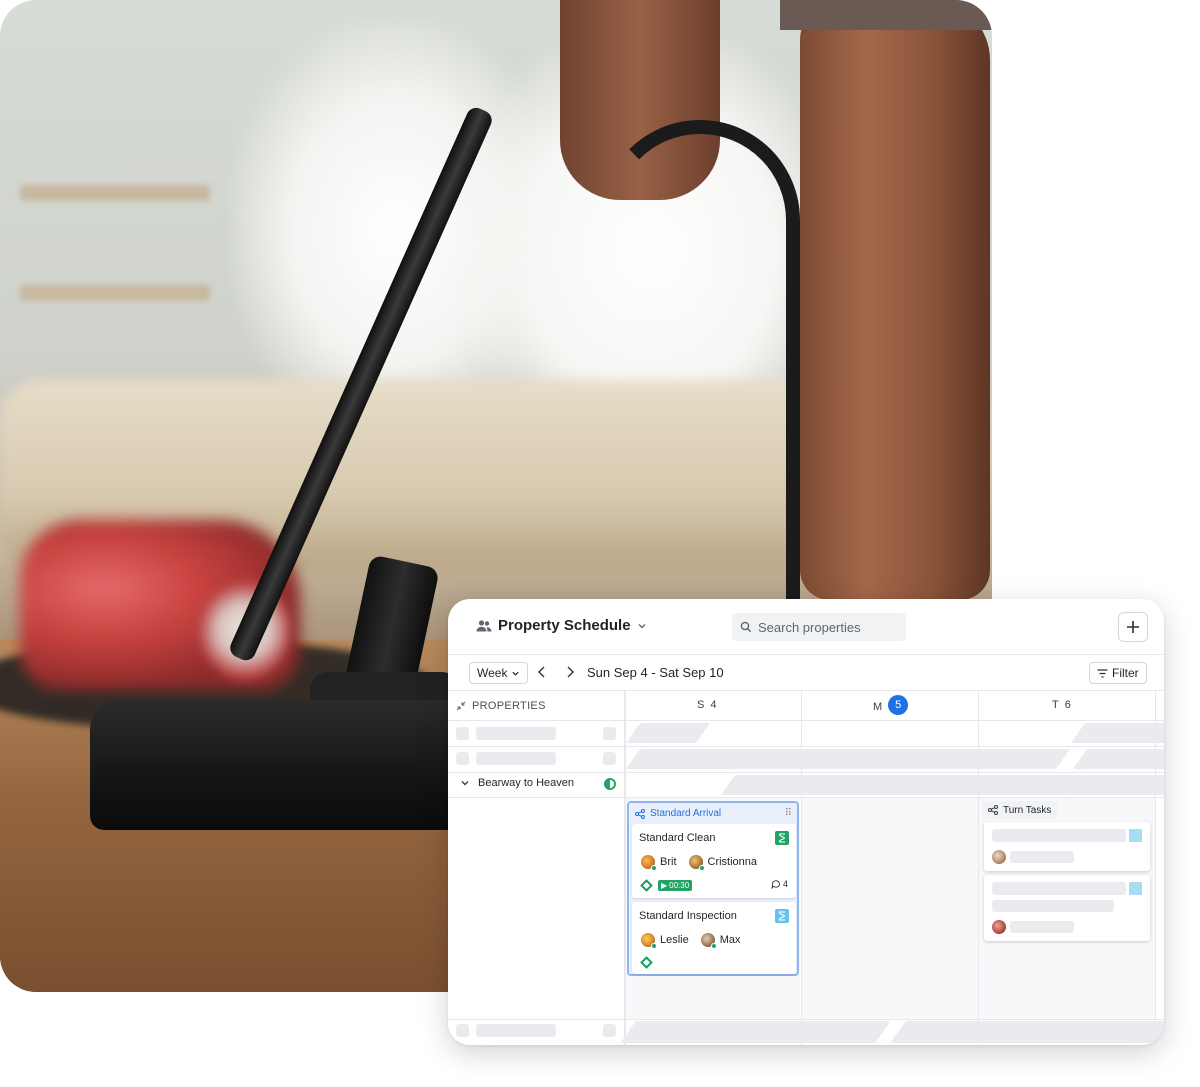 The image size is (1200, 1087). I want to click on search-box, so click(819, 627).